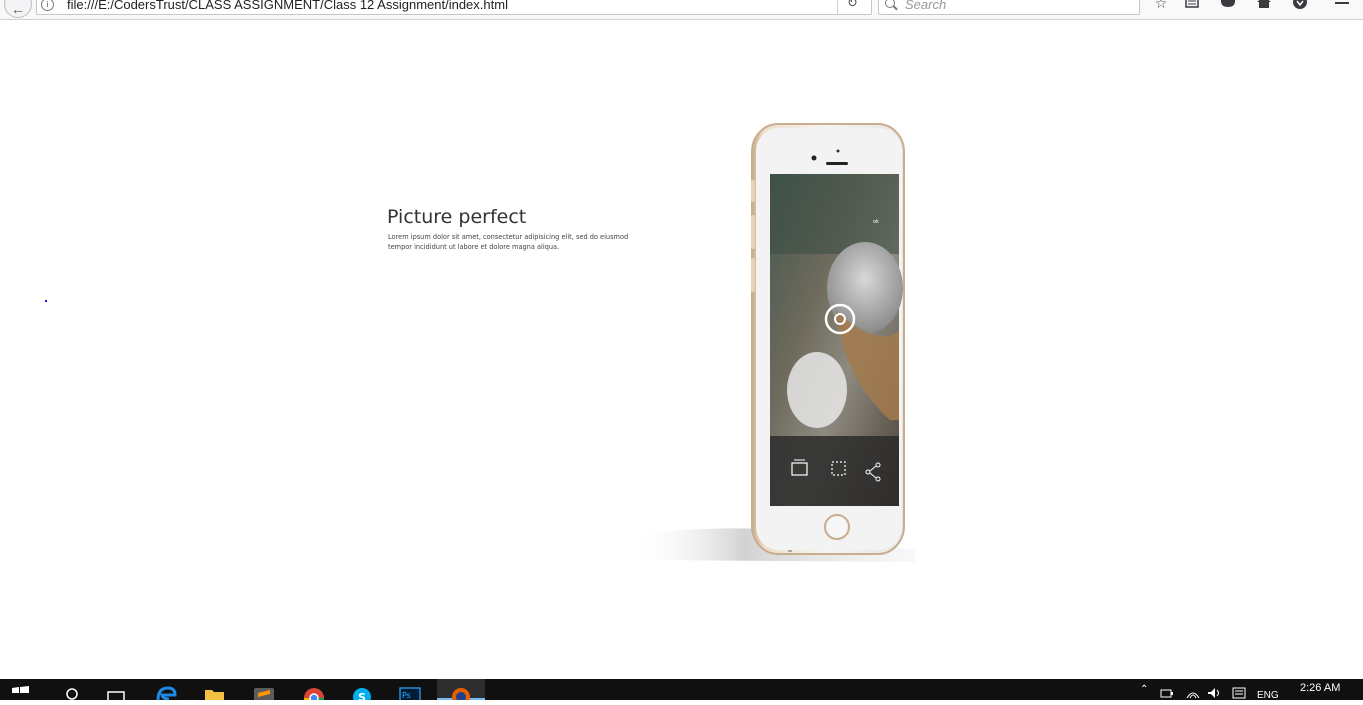 Image resolution: width=1363 pixels, height=705 pixels. I want to click on taskbar-app-photoshop: Ps, so click(410, 691).